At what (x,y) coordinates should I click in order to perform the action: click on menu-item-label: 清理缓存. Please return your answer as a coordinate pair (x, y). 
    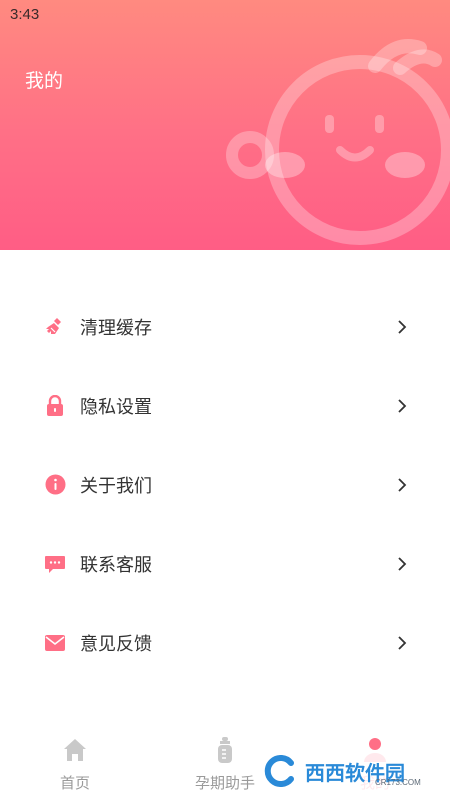
    Looking at the image, I should click on (116, 328).